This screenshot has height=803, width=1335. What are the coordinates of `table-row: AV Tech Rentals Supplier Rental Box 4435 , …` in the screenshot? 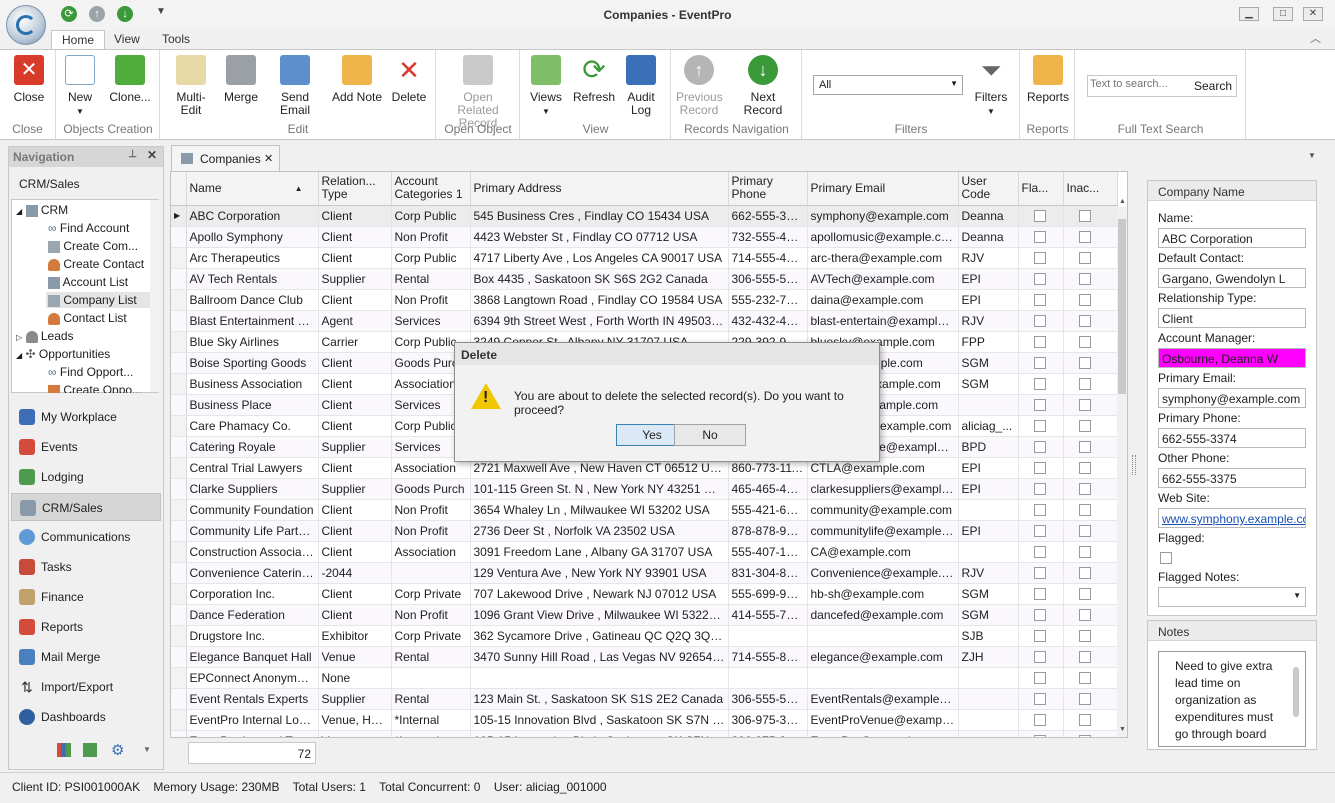 It's located at (644, 279).